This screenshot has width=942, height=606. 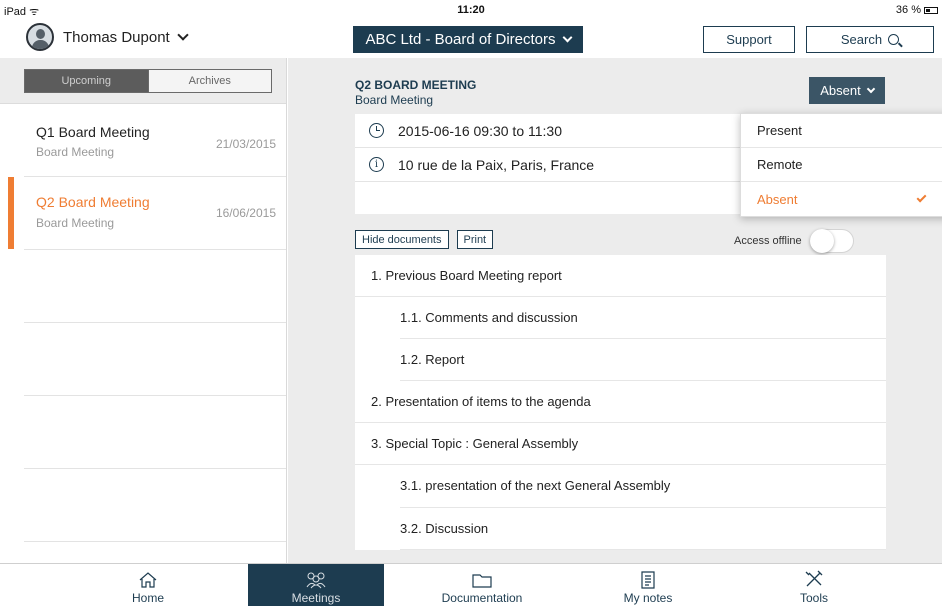 I want to click on tab-tools: Tools, so click(x=814, y=585).